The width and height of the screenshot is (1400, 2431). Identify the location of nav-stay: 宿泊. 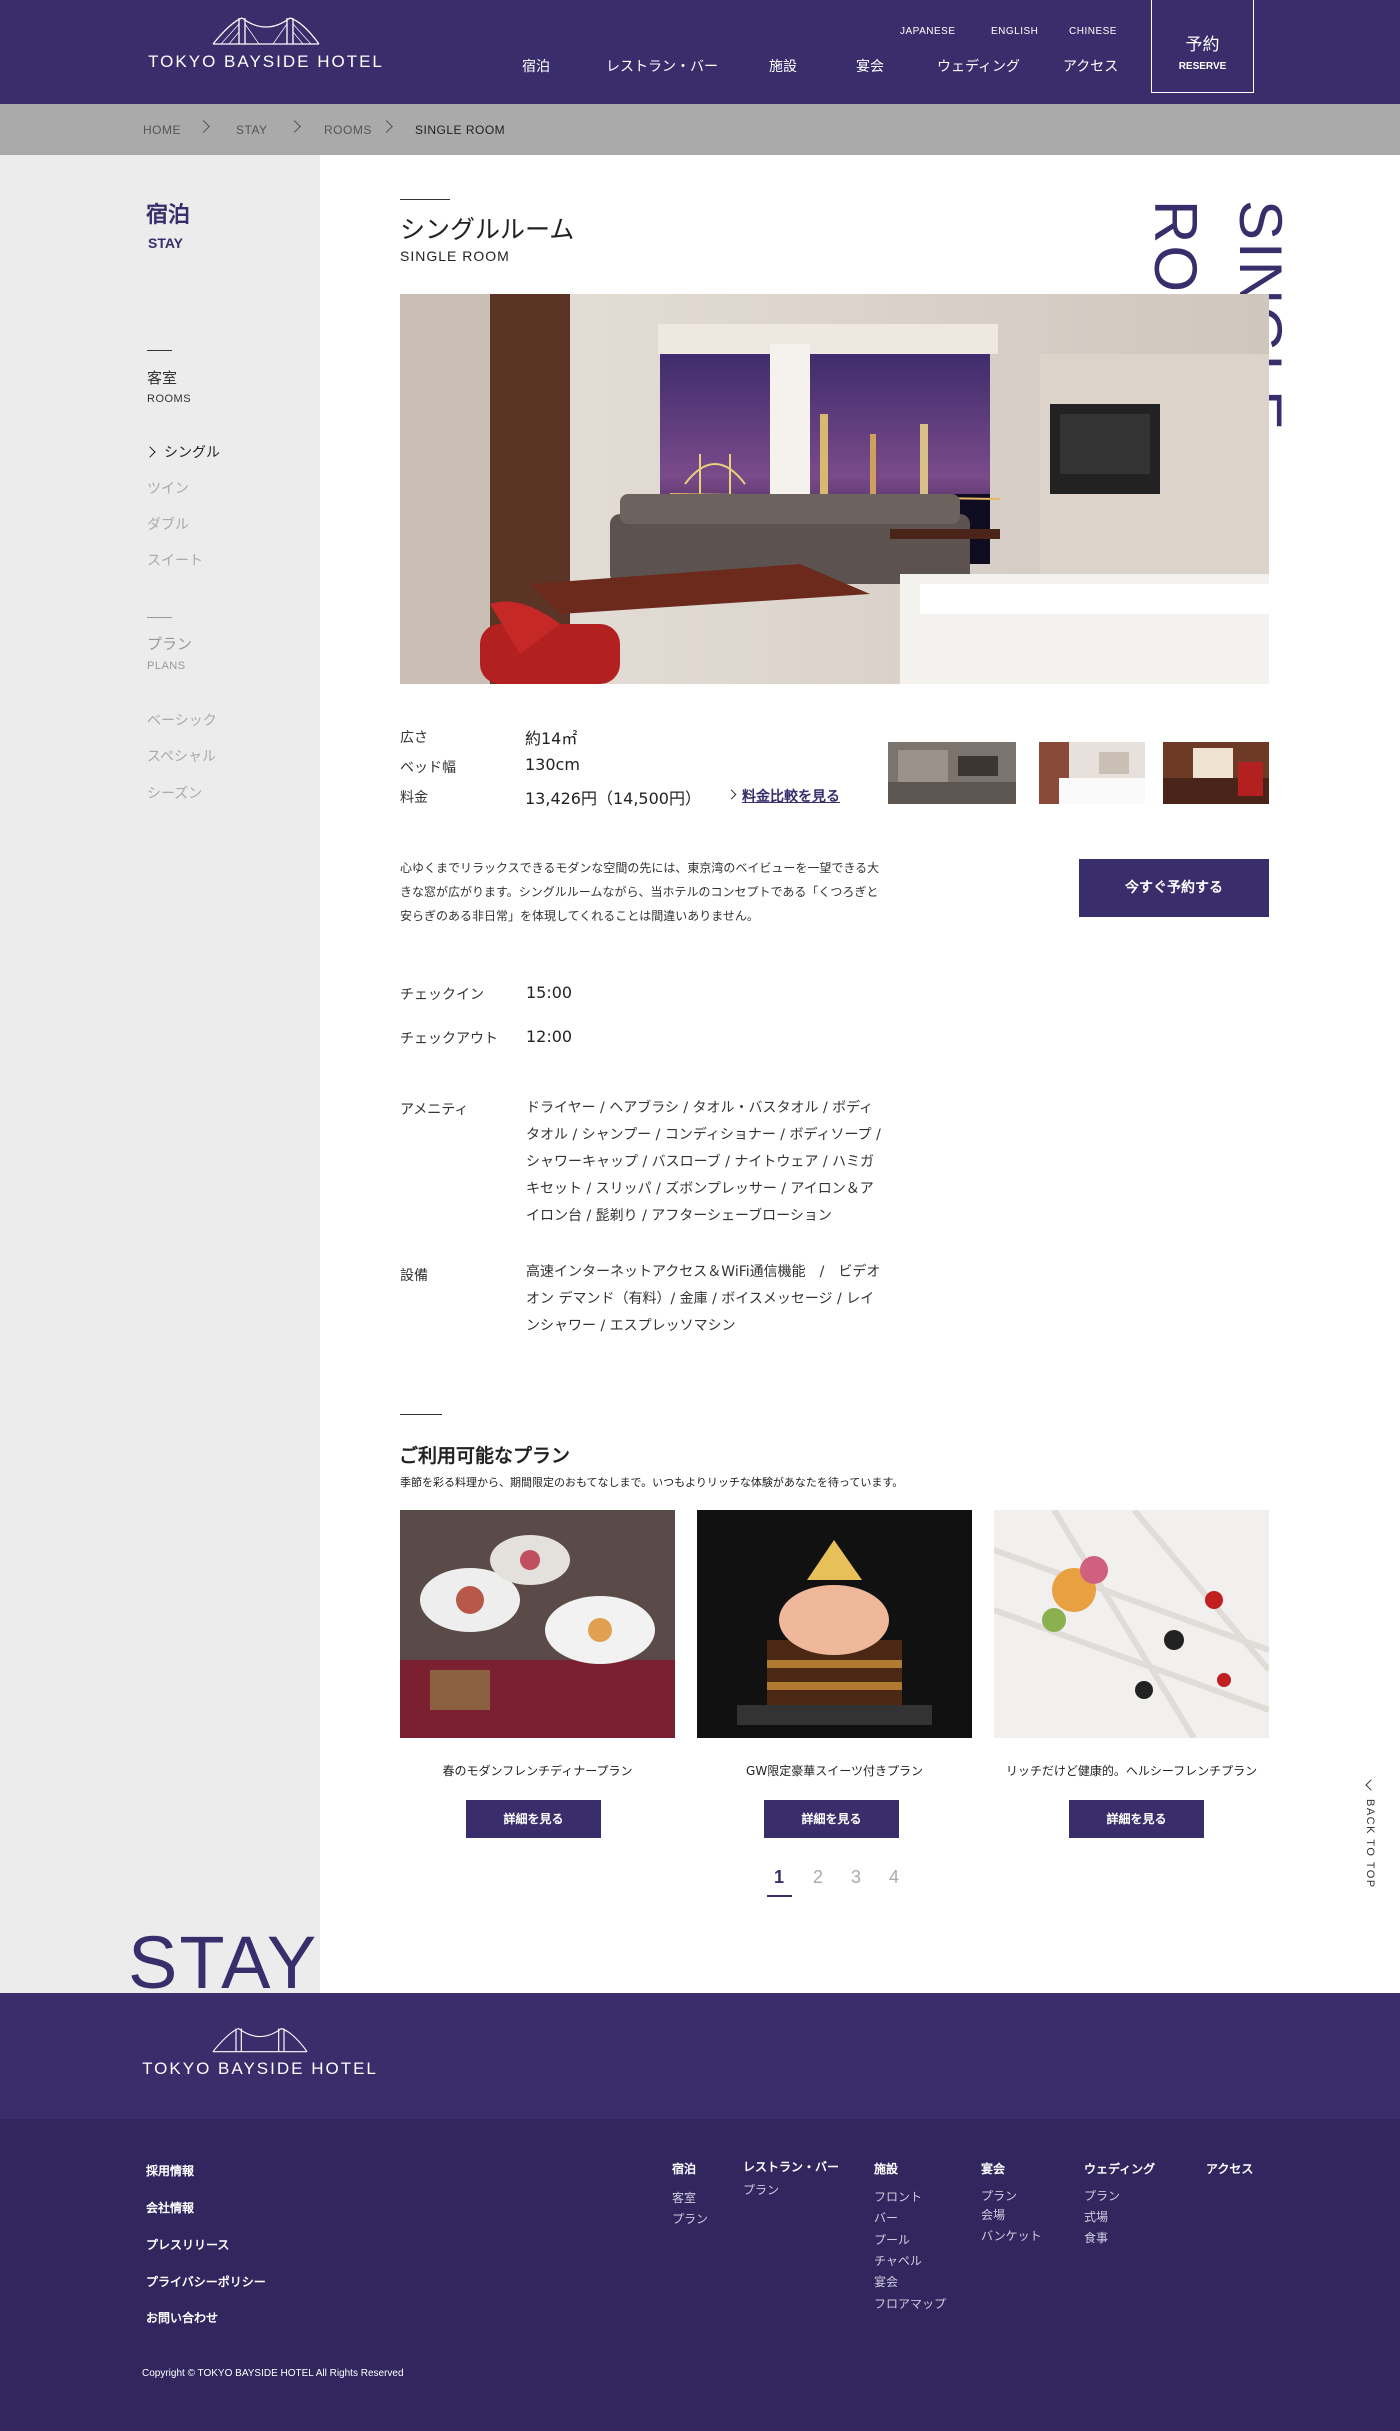
(536, 66).